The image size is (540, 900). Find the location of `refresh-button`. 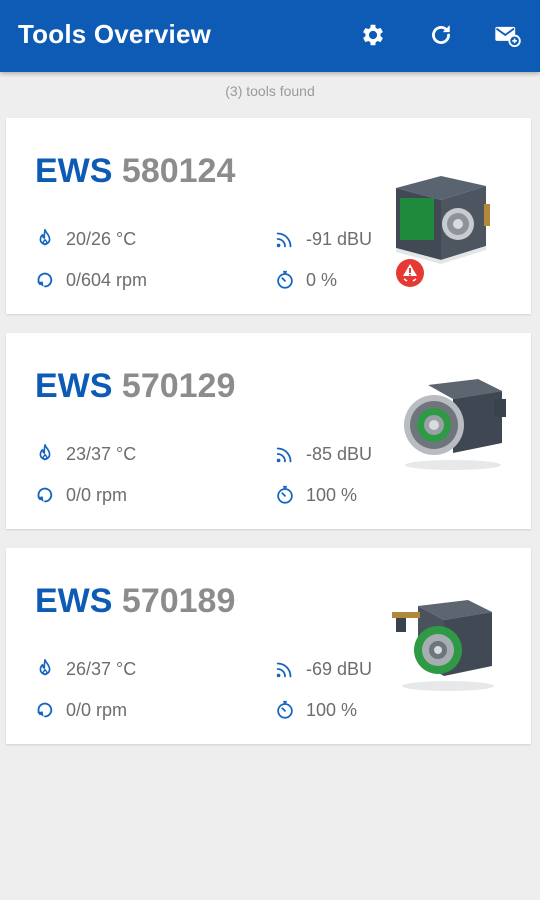

refresh-button is located at coordinates (441, 35).